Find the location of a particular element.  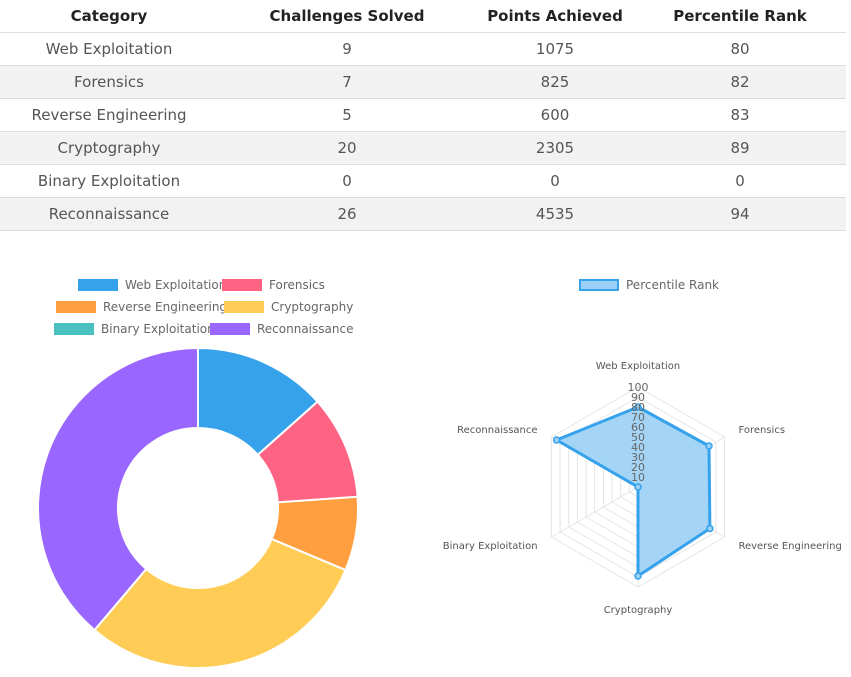

cell-points: 1075 is located at coordinates (555, 49).